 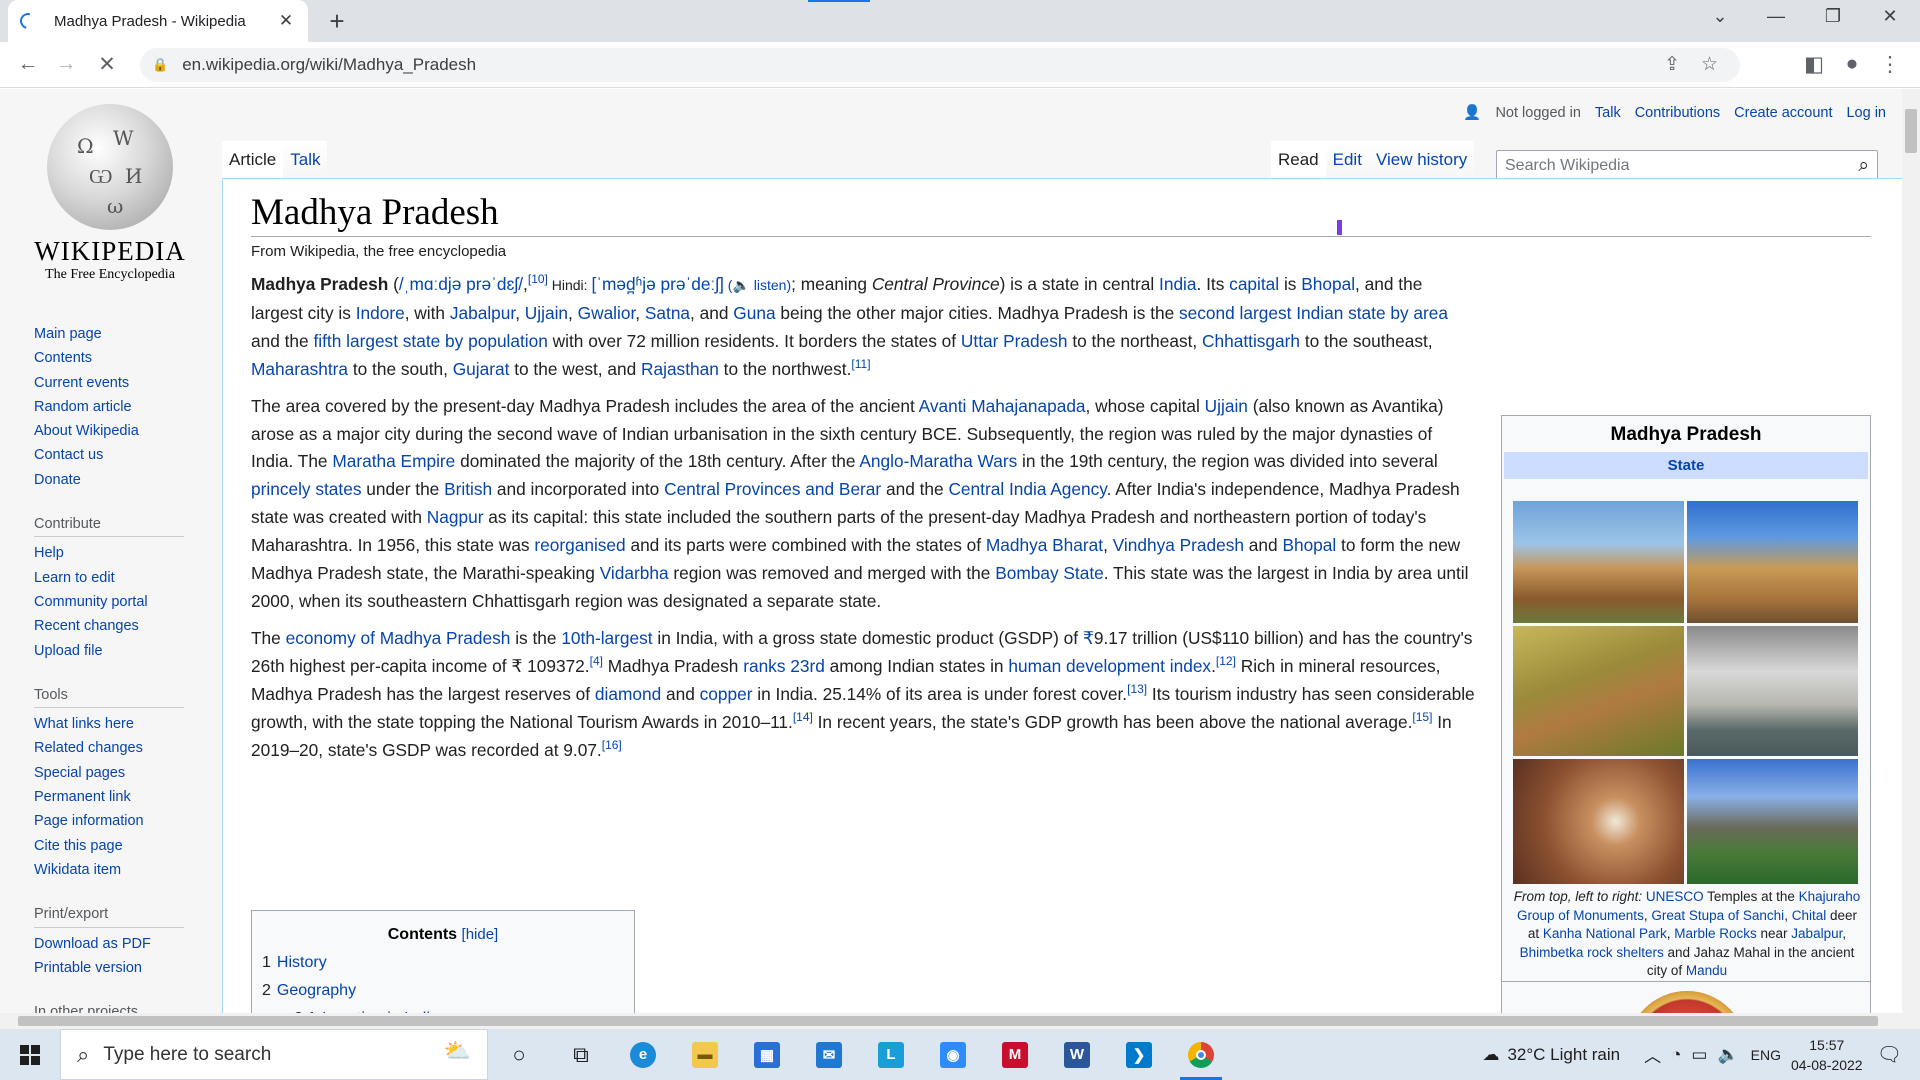 What do you see at coordinates (1251, 341) in the screenshot?
I see `article-link: Chhattisgarh` at bounding box center [1251, 341].